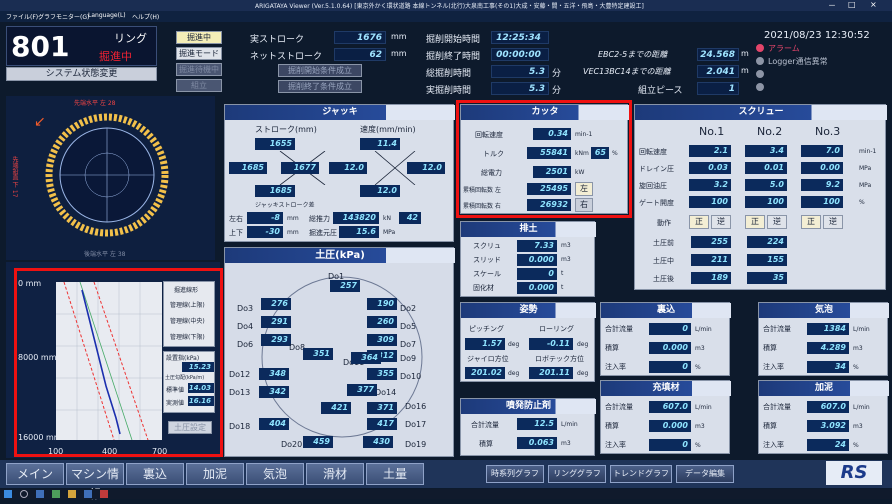  What do you see at coordinates (520, 88) in the screenshot?
I see `actual-time-value: 5.3` at bounding box center [520, 88].